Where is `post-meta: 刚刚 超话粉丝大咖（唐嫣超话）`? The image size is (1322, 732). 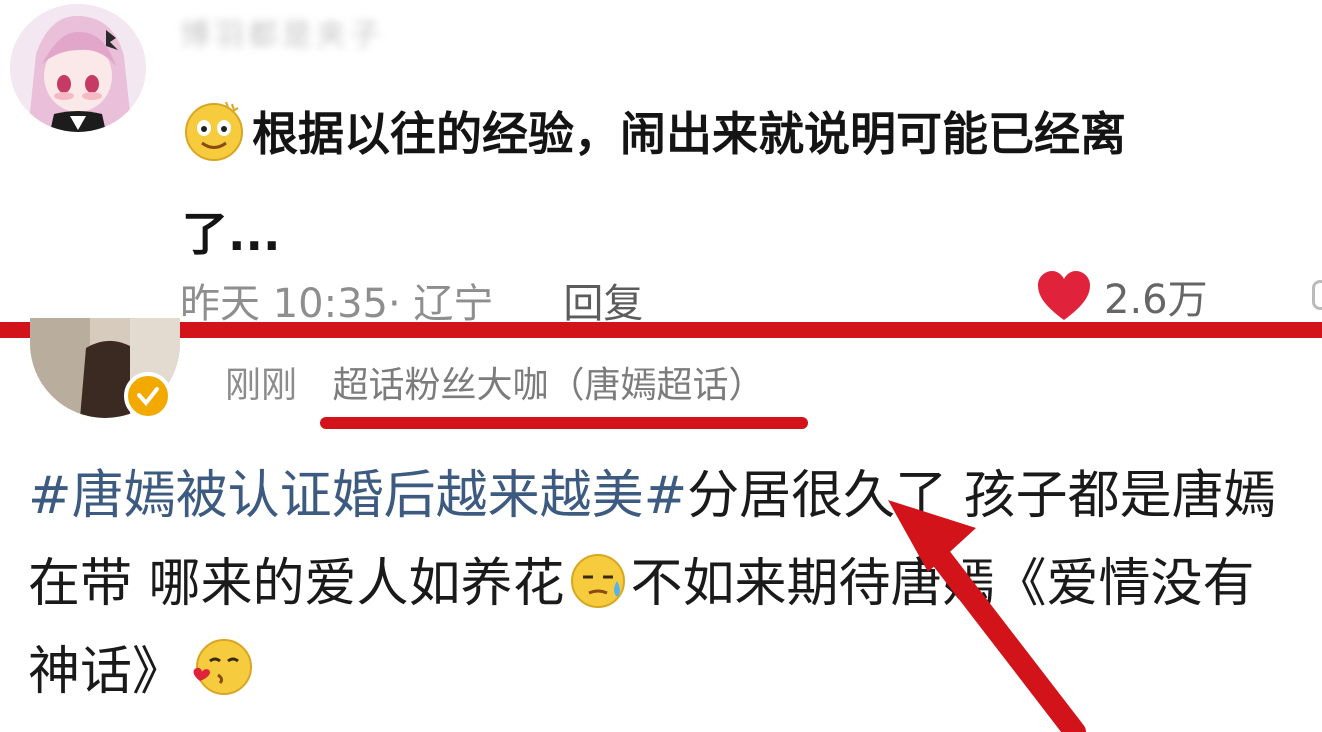
post-meta: 刚刚 超话粉丝大咖（唐嫣超话） is located at coordinates (494, 382).